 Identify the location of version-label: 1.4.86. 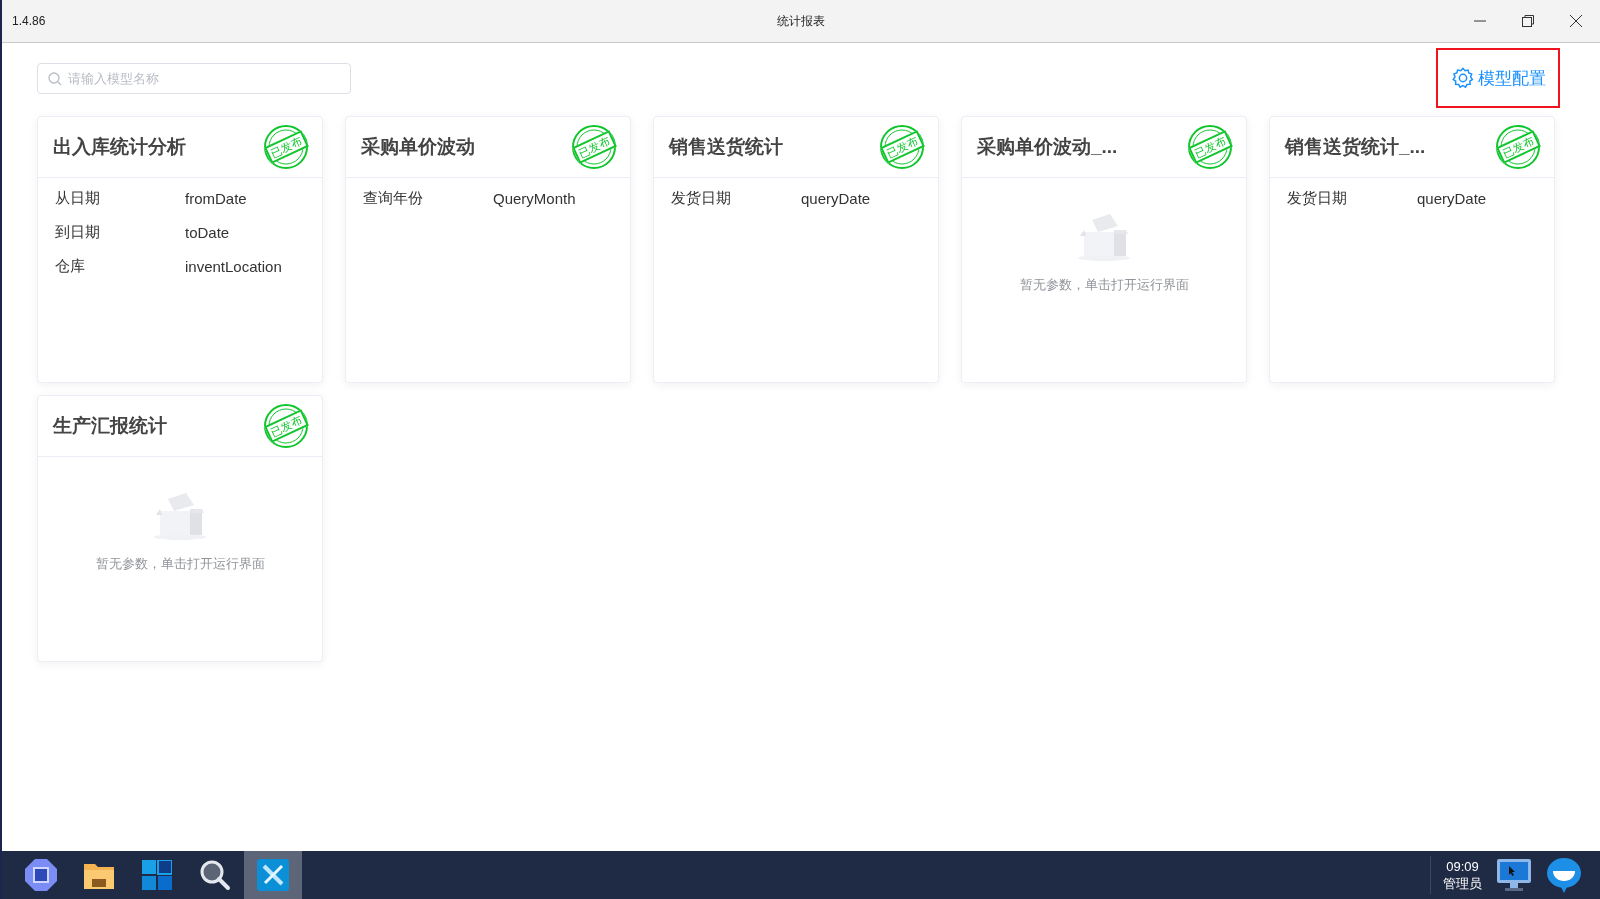
(29, 21).